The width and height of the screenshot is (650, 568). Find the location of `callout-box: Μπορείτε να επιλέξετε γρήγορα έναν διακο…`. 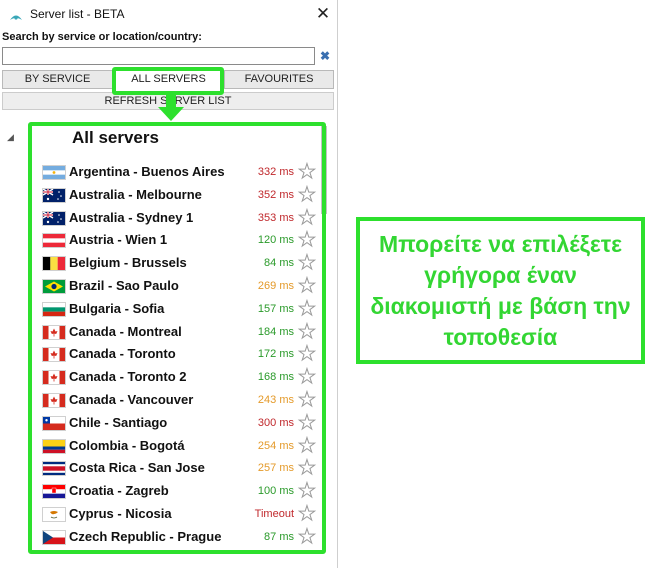

callout-box: Μπορείτε να επιλέξετε γρήγορα έναν διακο… is located at coordinates (500, 290).